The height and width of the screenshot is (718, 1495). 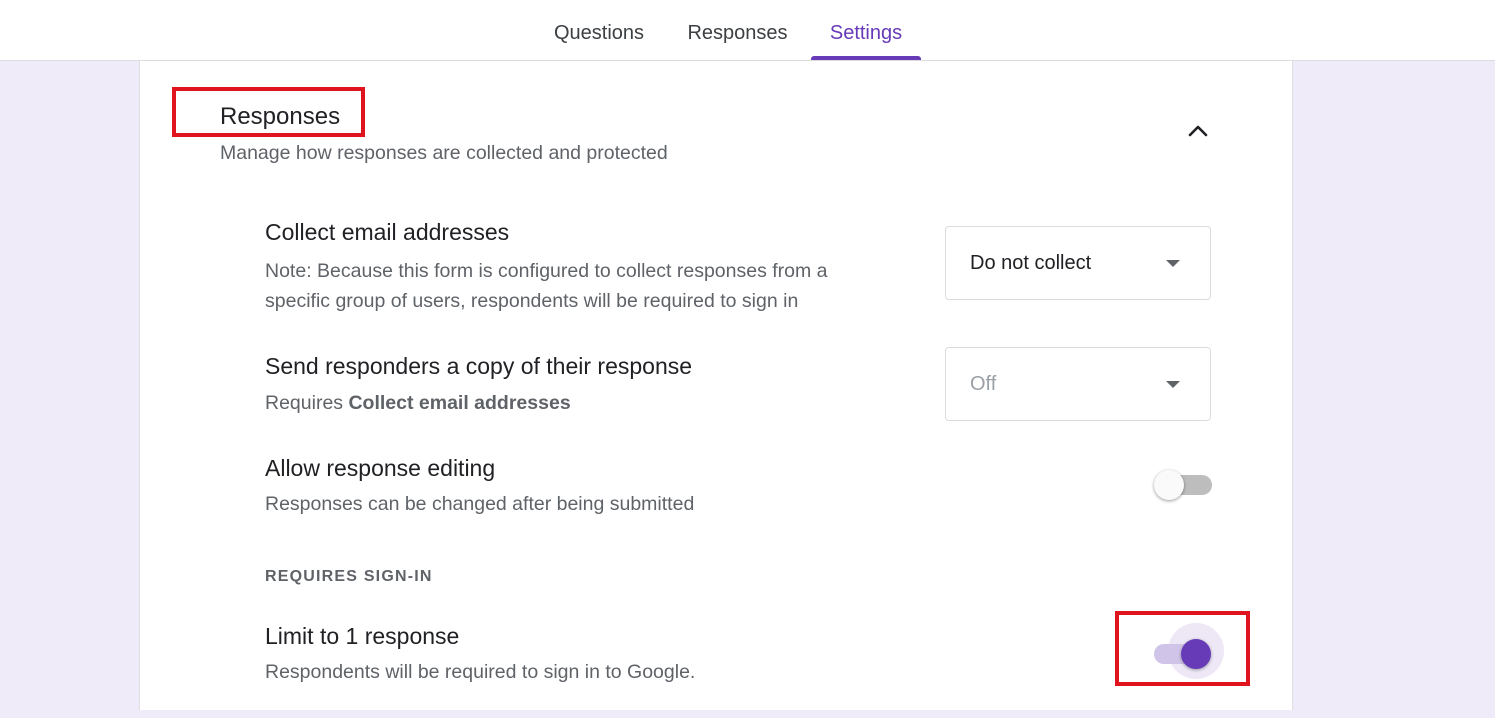 I want to click on send-copy-value: Off, so click(x=983, y=384).